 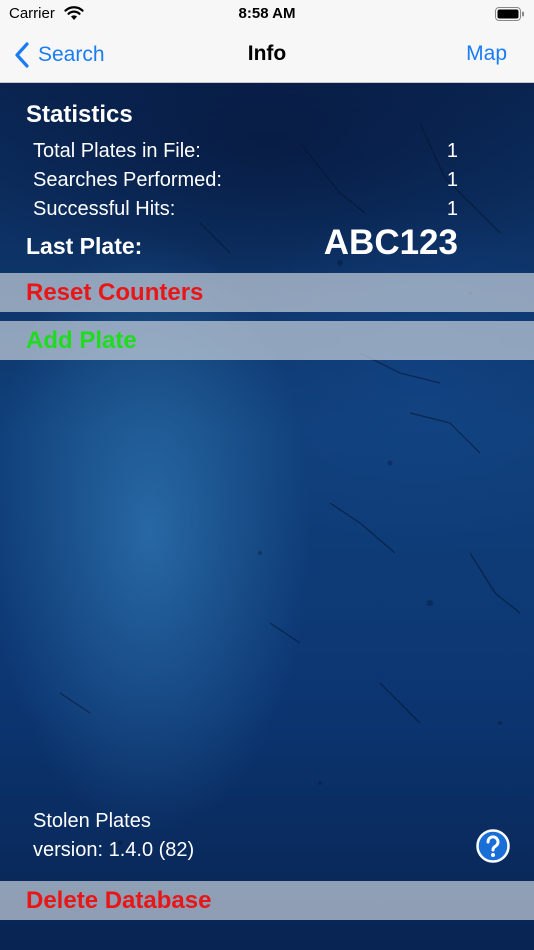 What do you see at coordinates (509, 14) in the screenshot?
I see `battery-icon` at bounding box center [509, 14].